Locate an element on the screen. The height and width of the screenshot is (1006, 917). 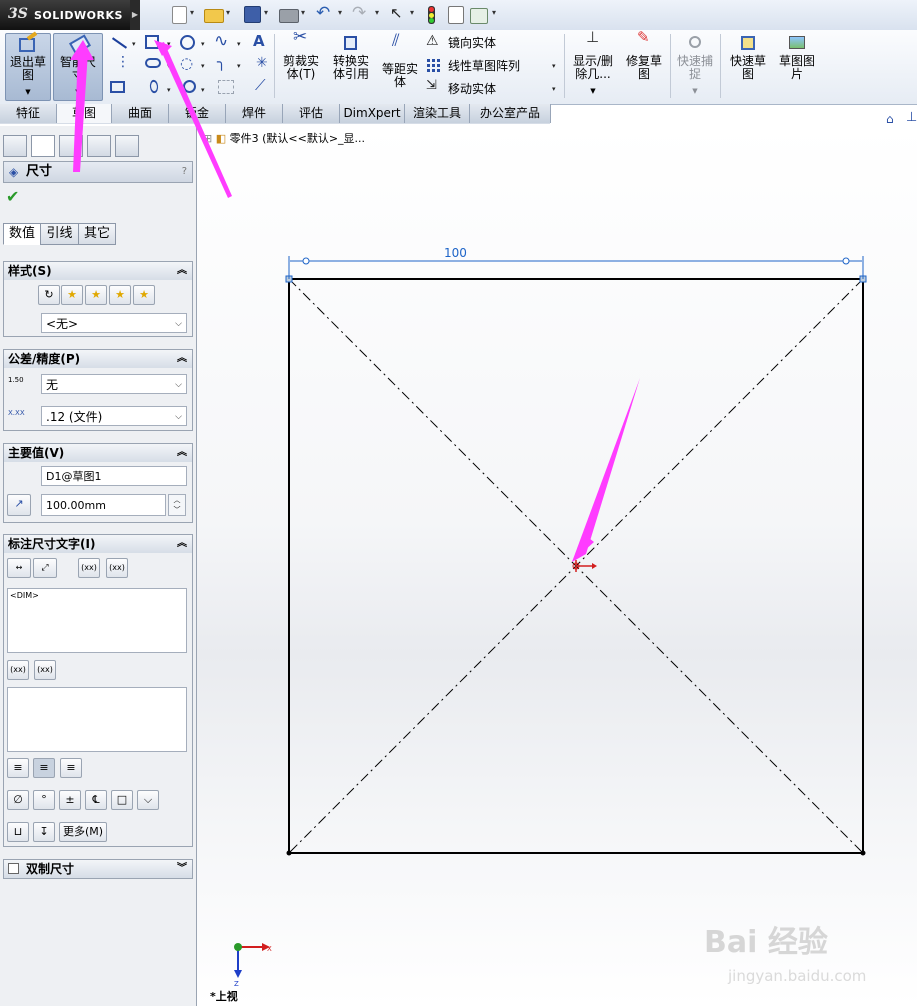
view-name-label: *上视 is located at coordinates (224, 996).